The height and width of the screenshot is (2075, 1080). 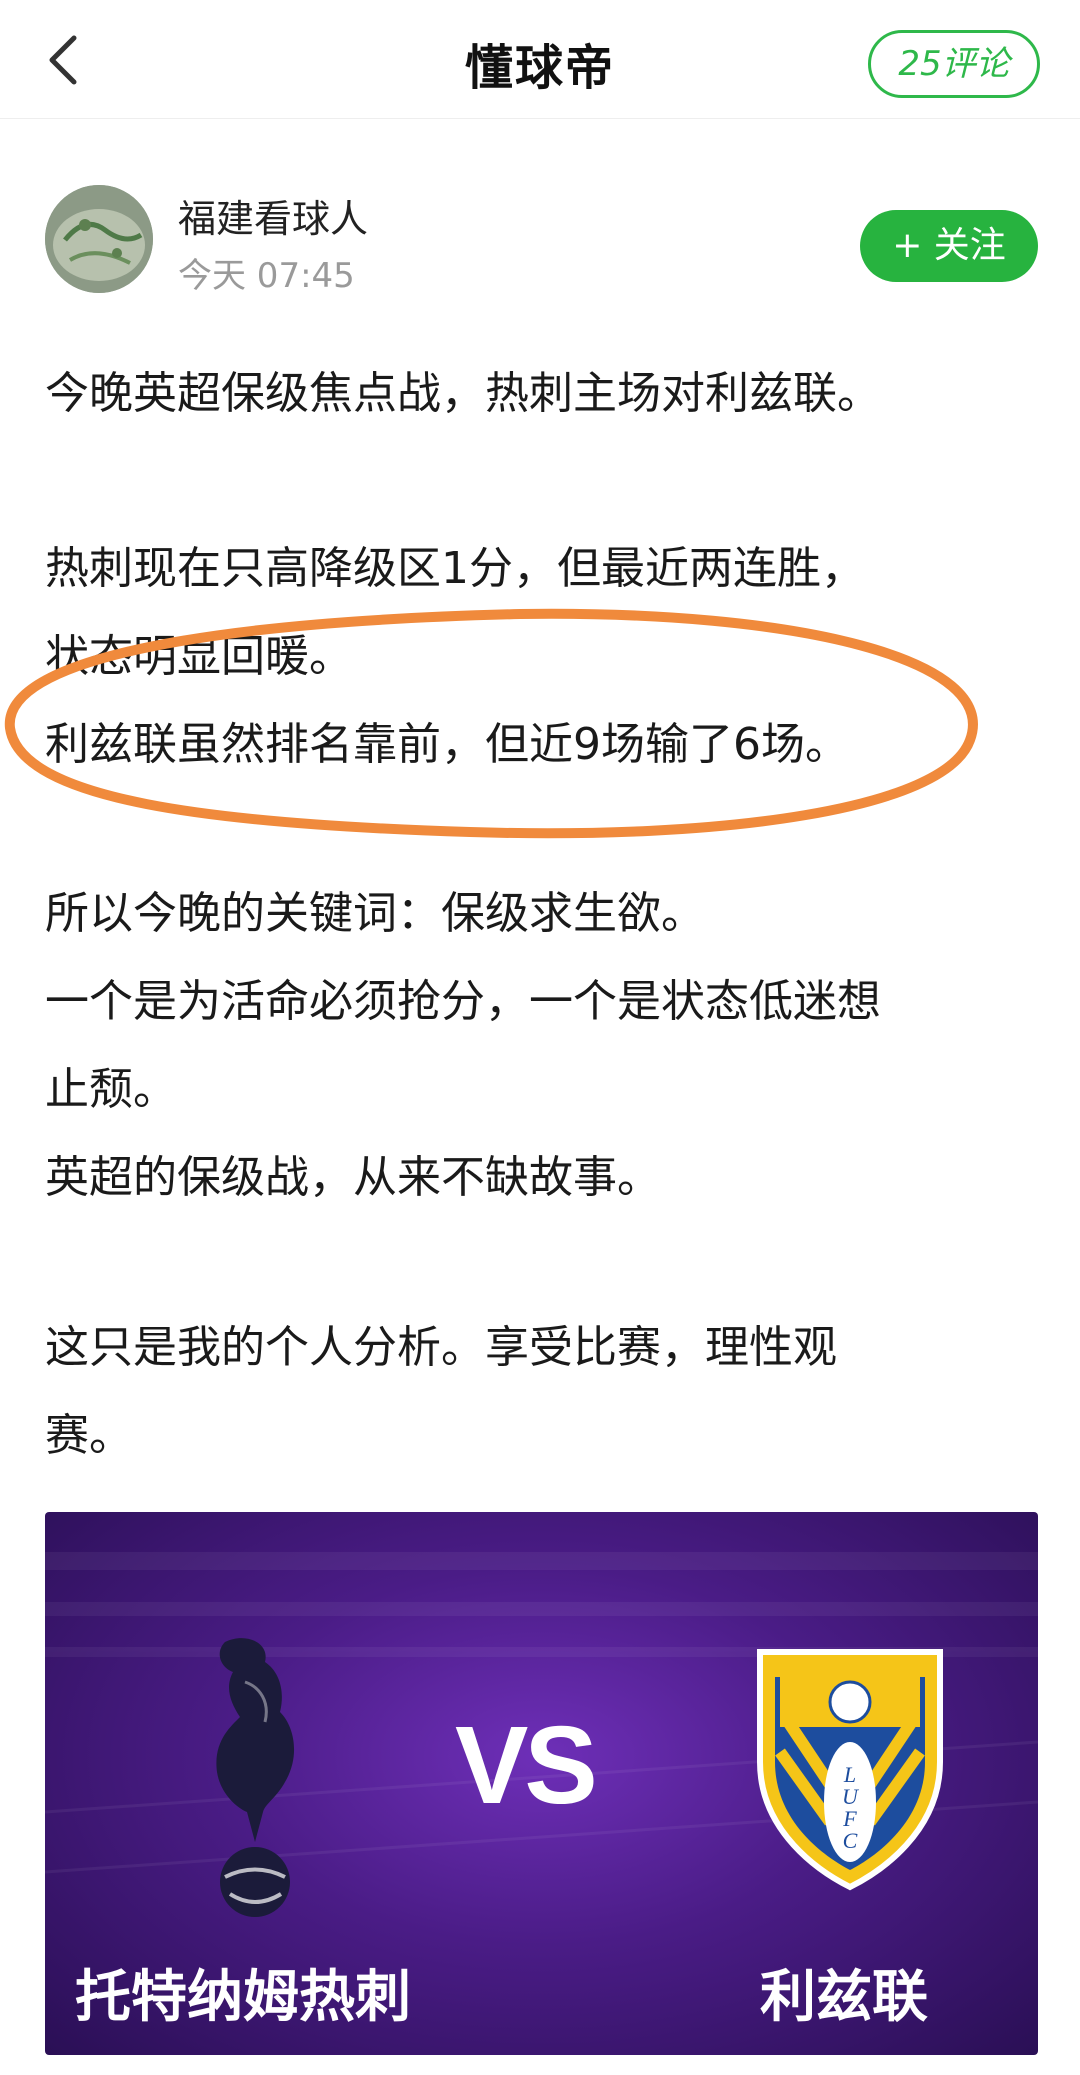 What do you see at coordinates (954, 64) in the screenshot?
I see `comments-button: 25评论` at bounding box center [954, 64].